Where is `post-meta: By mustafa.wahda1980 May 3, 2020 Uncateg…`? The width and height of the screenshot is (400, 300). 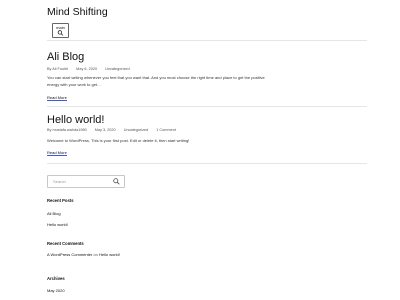 post-meta: By mustafa.wahda1980 May 3, 2020 Uncateg… is located at coordinates (115, 130).